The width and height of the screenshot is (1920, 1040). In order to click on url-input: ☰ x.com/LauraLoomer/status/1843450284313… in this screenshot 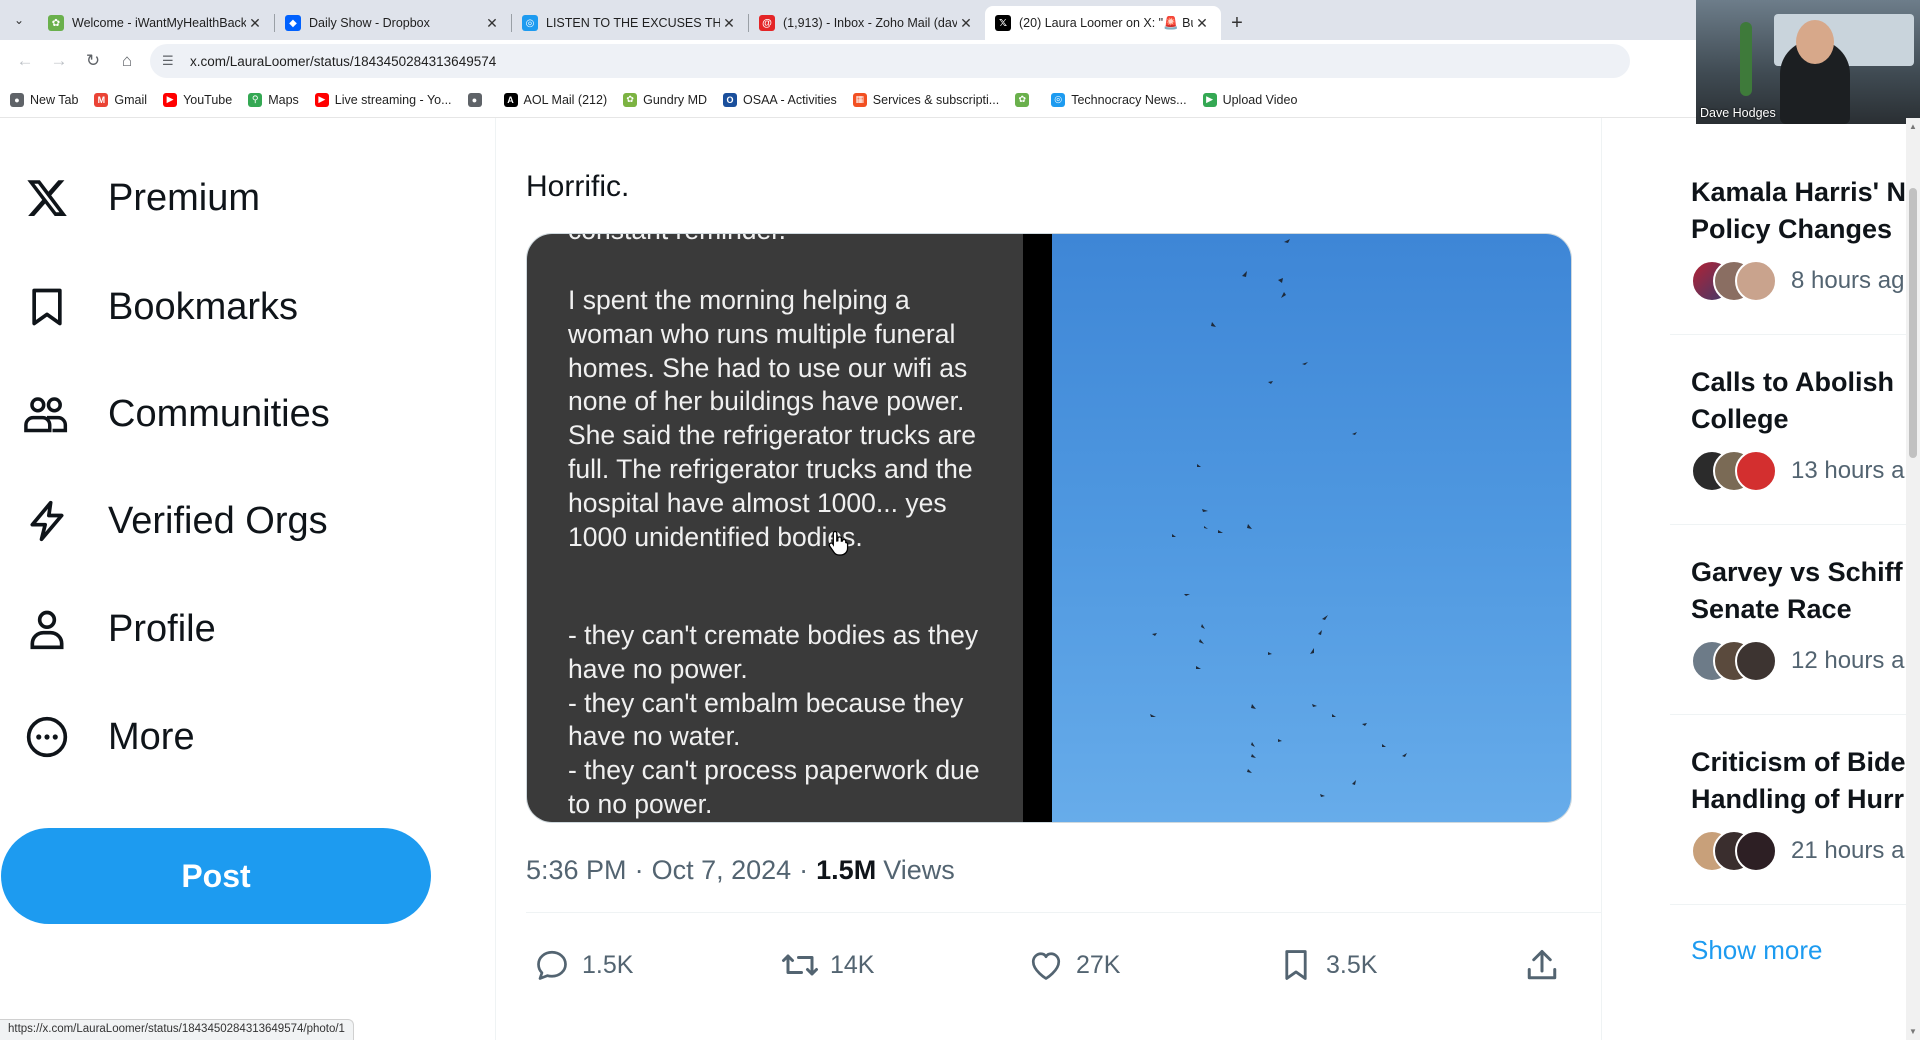, I will do `click(890, 61)`.